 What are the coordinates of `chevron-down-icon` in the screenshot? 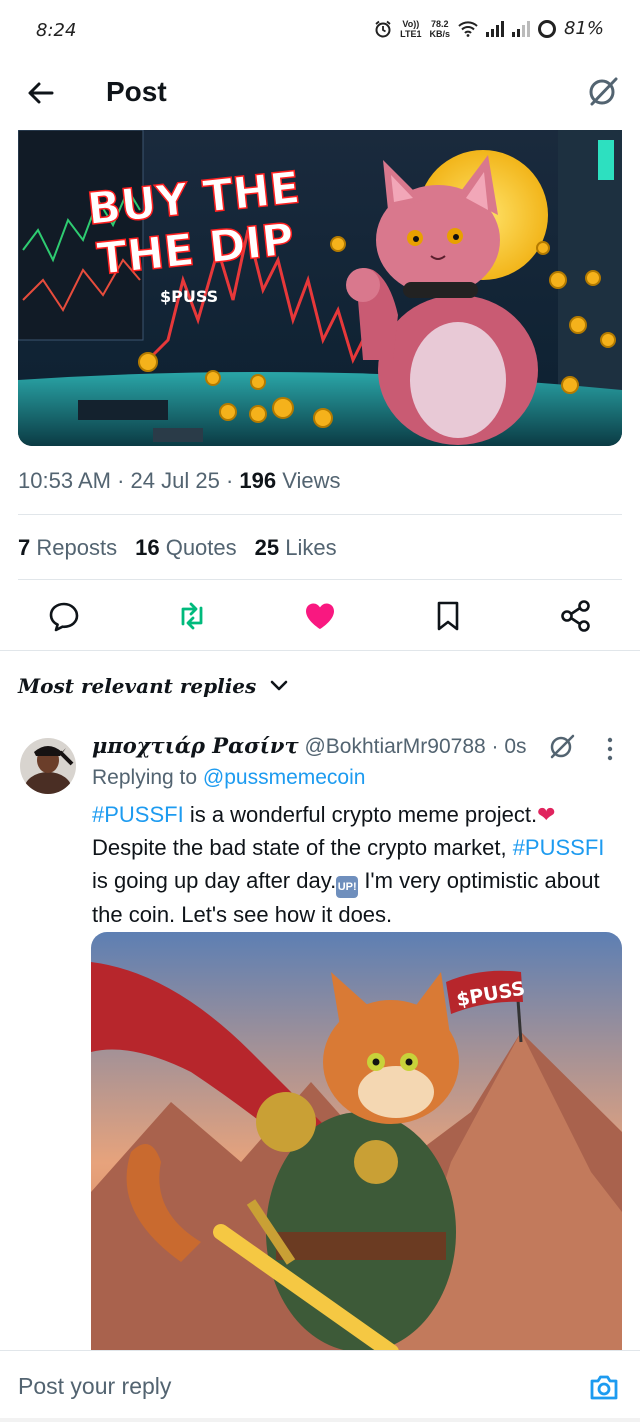 It's located at (279, 685).